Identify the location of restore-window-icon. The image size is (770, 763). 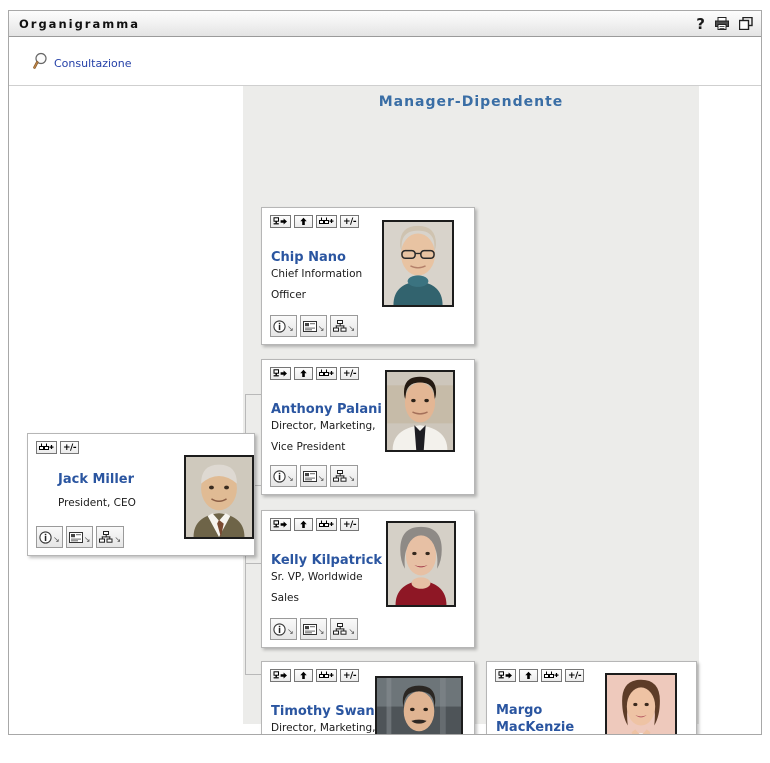
(745, 23).